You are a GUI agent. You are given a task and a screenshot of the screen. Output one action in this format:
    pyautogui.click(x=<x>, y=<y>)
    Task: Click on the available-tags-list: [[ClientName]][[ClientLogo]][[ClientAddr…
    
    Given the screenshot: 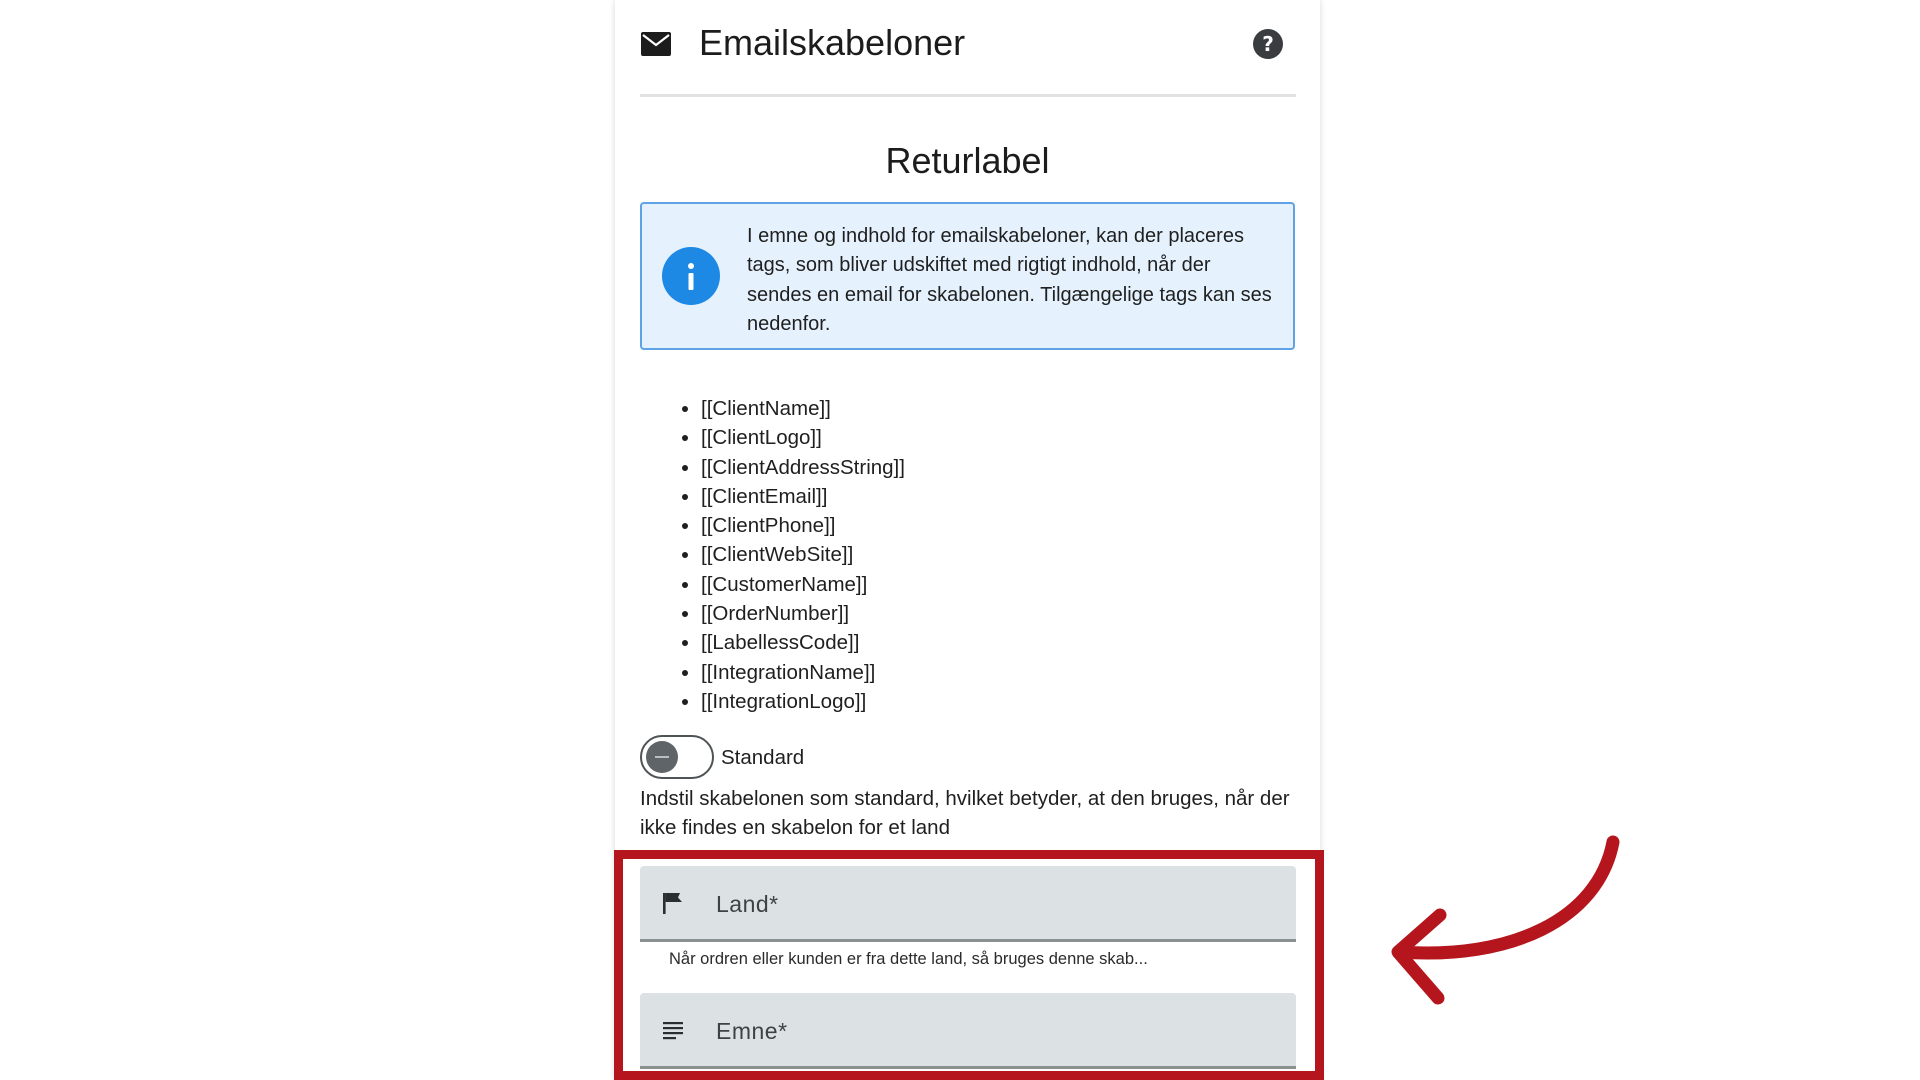 What is the action you would take?
    pyautogui.click(x=792, y=555)
    